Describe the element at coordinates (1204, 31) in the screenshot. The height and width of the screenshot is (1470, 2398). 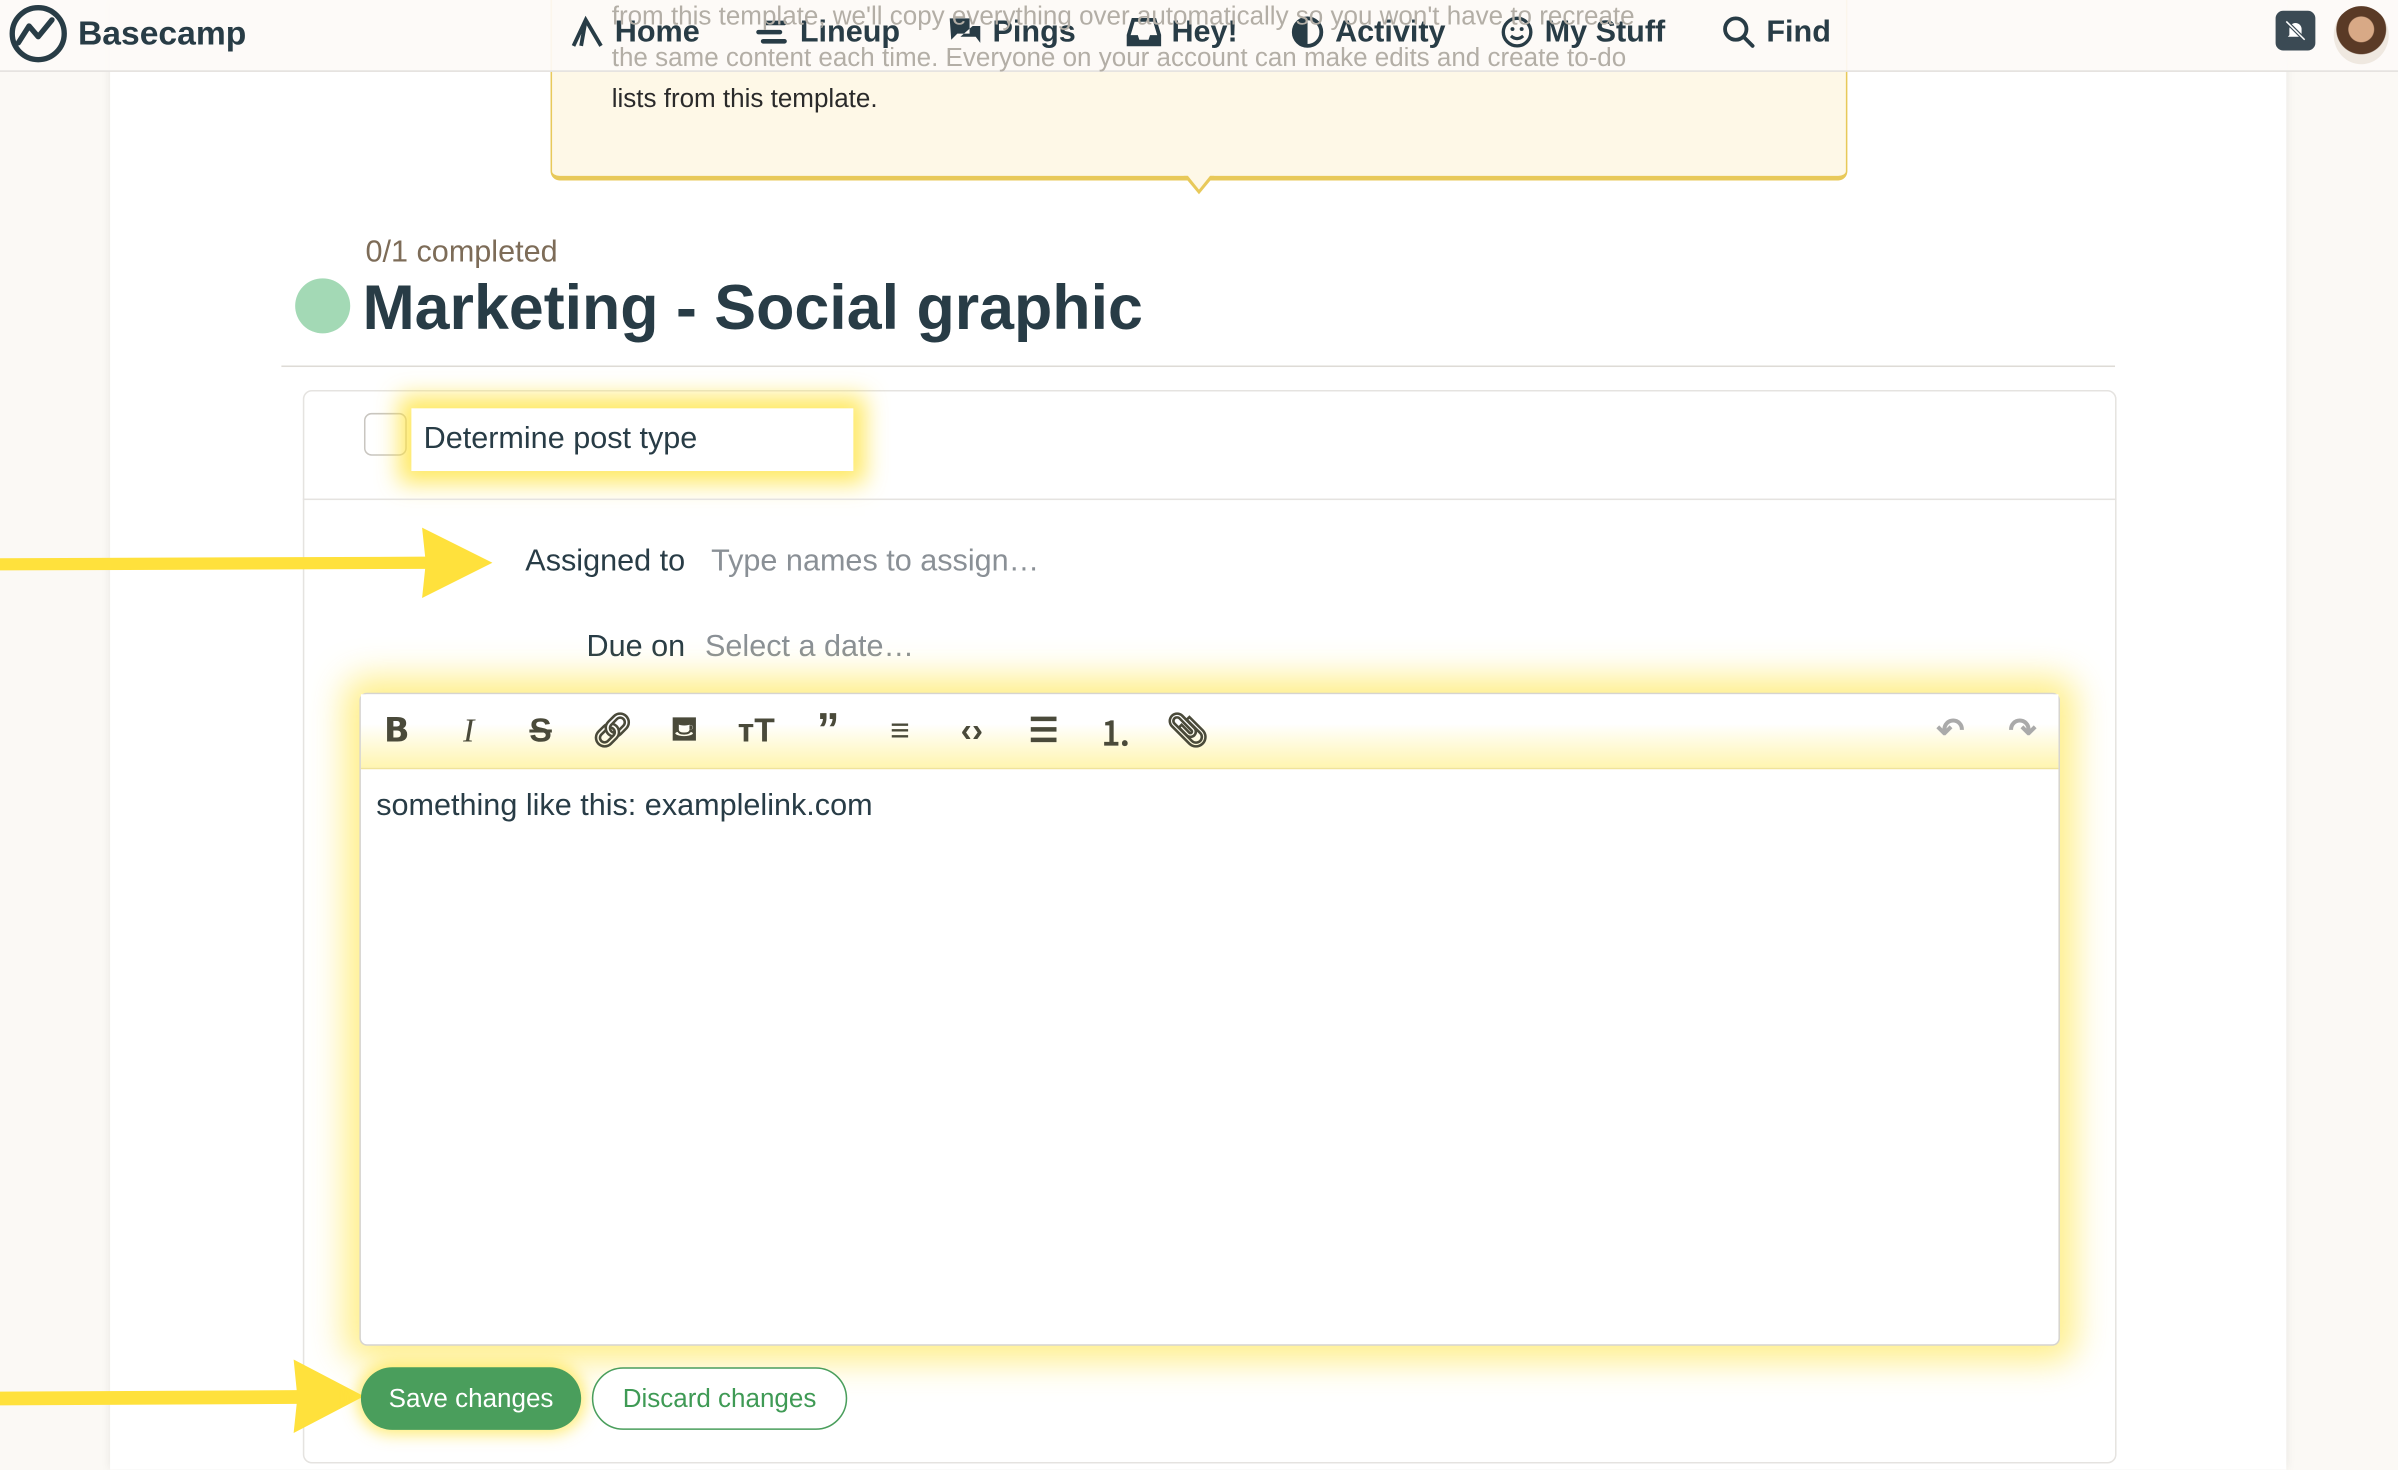
I see `nav-label: Hey!` at that location.